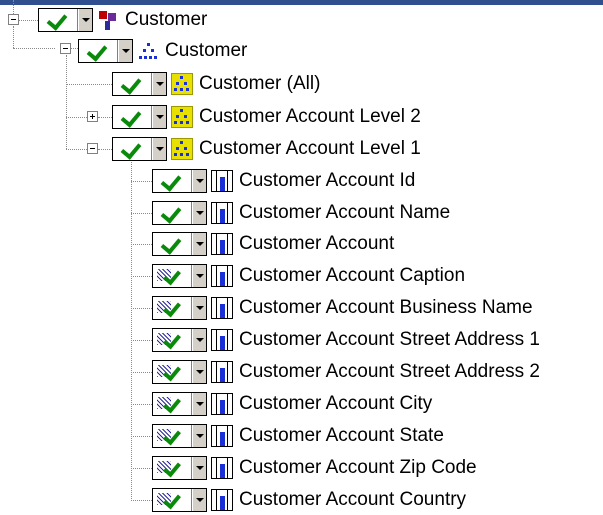  I want to click on attribute-label: Customer Account Name, so click(345, 212).